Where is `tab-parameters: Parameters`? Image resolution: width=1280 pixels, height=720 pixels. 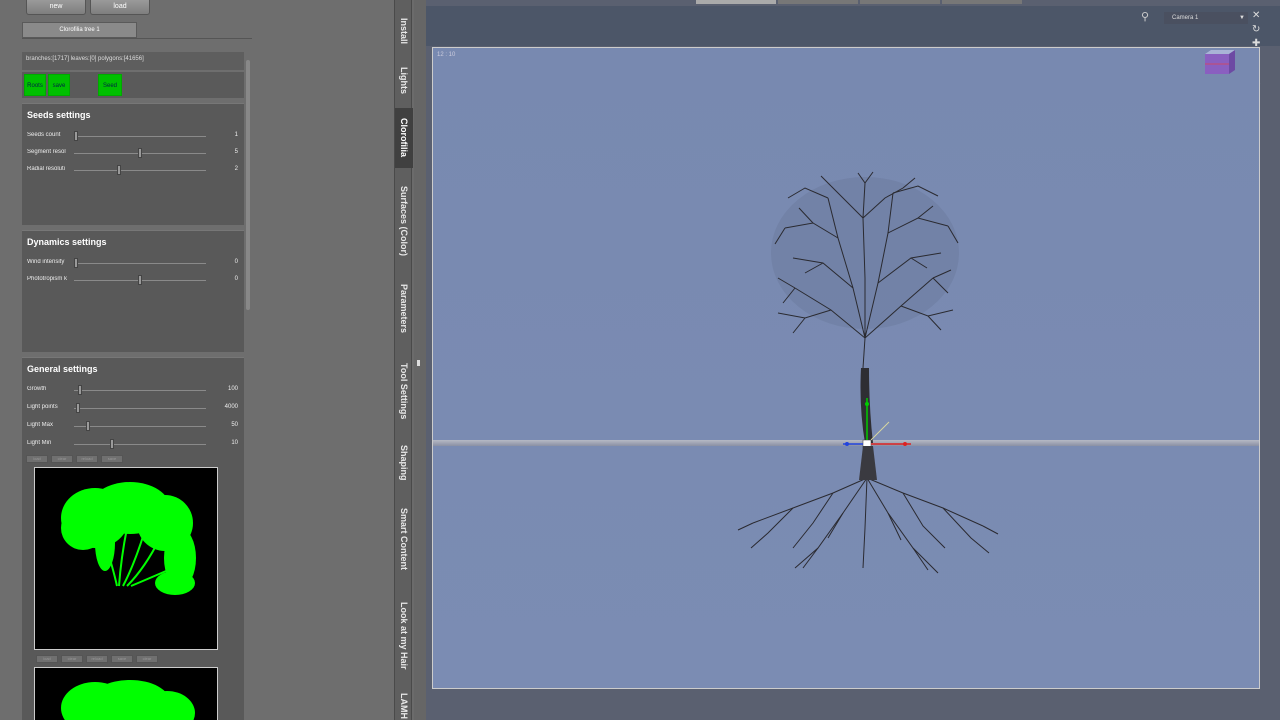
tab-parameters: Parameters is located at coordinates (404, 309).